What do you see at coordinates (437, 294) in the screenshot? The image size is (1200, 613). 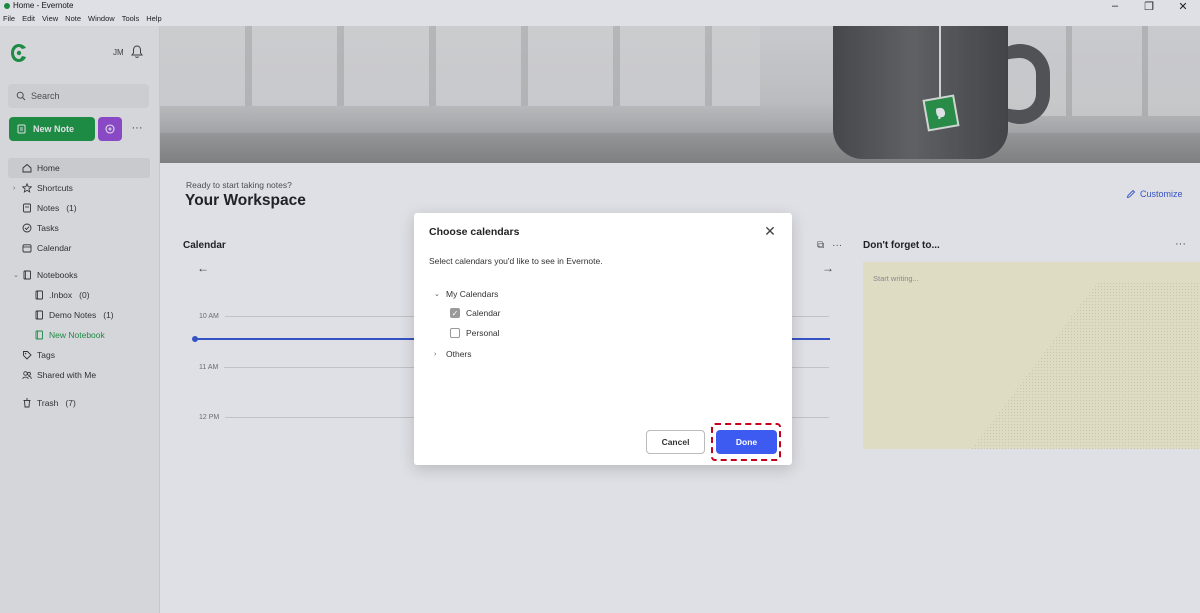 I see `chevron-down-icon: ⌄` at bounding box center [437, 294].